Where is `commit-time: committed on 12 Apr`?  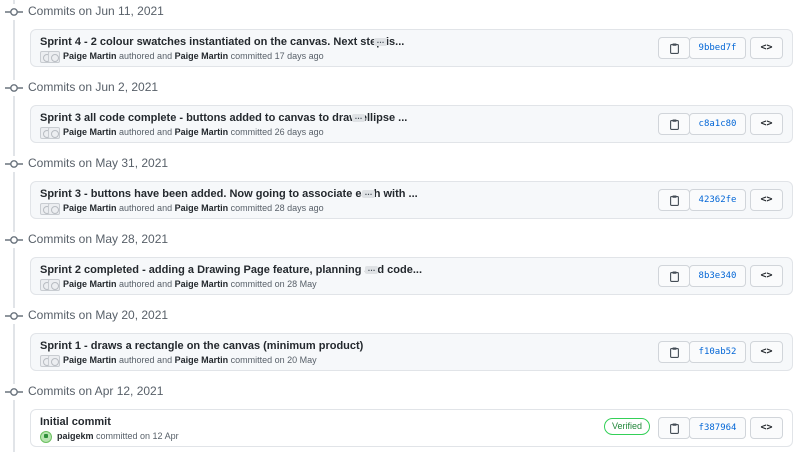
commit-time: committed on 12 Apr is located at coordinates (137, 436).